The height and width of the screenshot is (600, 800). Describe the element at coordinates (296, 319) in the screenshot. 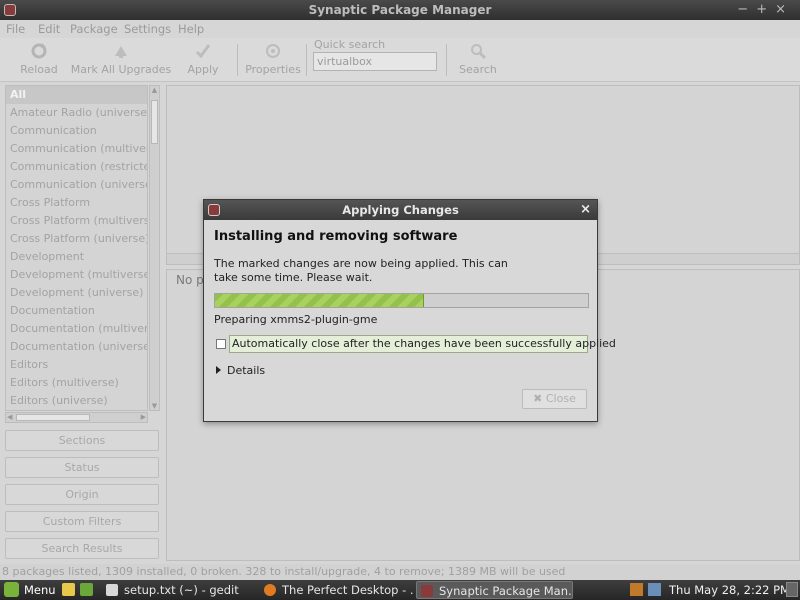

I see `progress-status-text: Preparing xmms2-plugin-gme` at that location.